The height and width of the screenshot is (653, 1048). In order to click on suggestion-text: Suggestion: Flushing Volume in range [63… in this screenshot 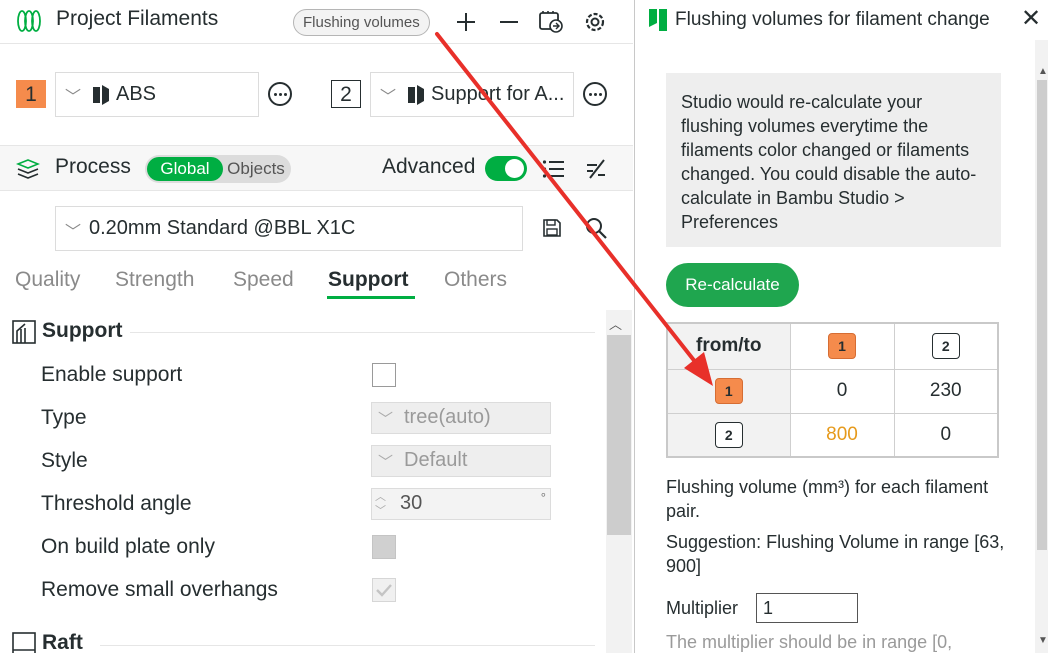, I will do `click(835, 554)`.